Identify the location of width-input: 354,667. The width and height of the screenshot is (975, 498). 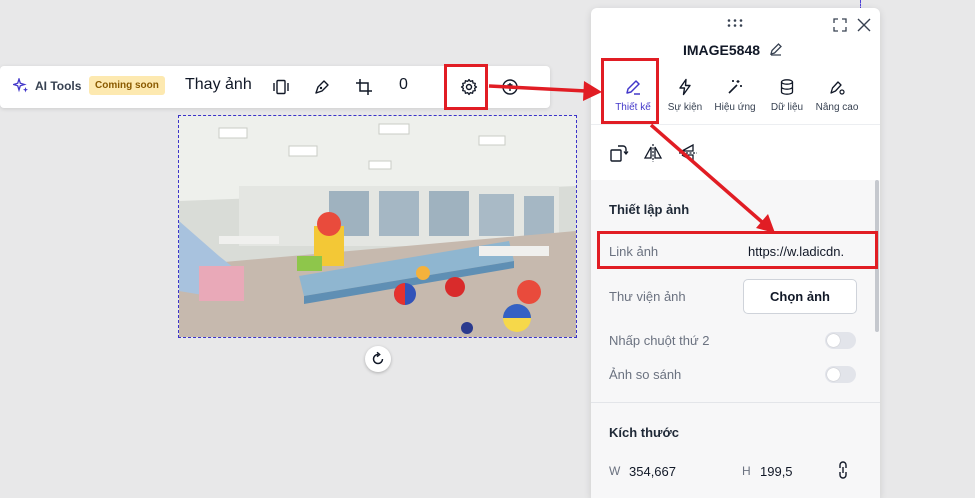
(652, 471).